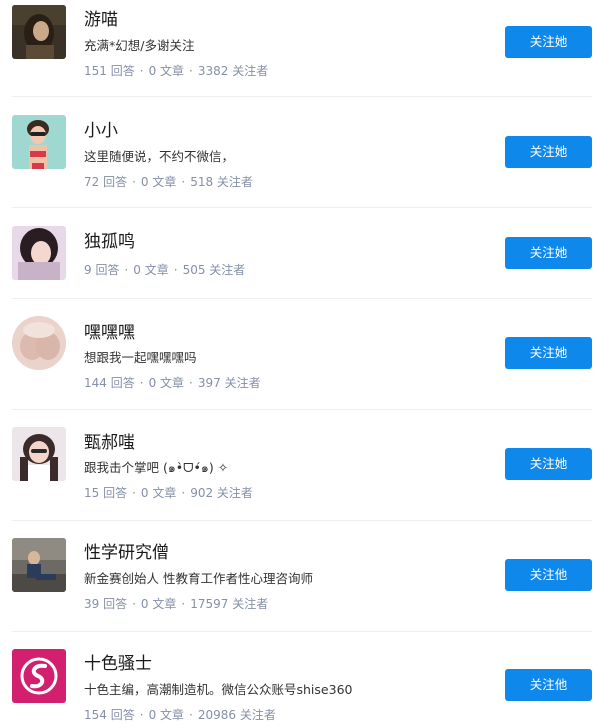 The height and width of the screenshot is (727, 600). I want to click on answer-count: 15 回答, so click(105, 493).